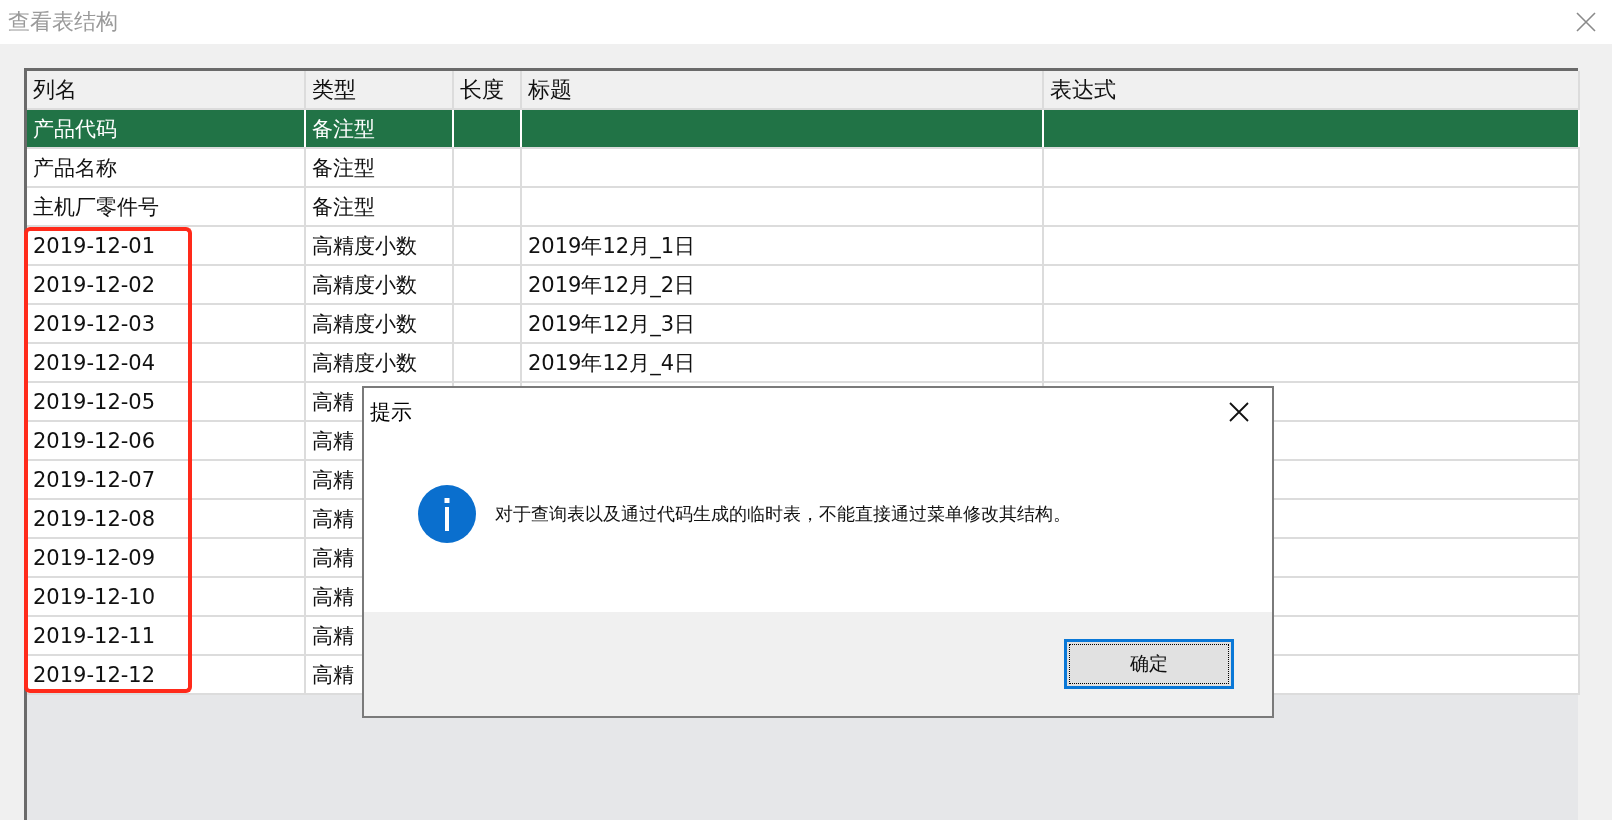  I want to click on table-row: 2019-12-03 高精度小数 2019年12月_3日, so click(803, 323).